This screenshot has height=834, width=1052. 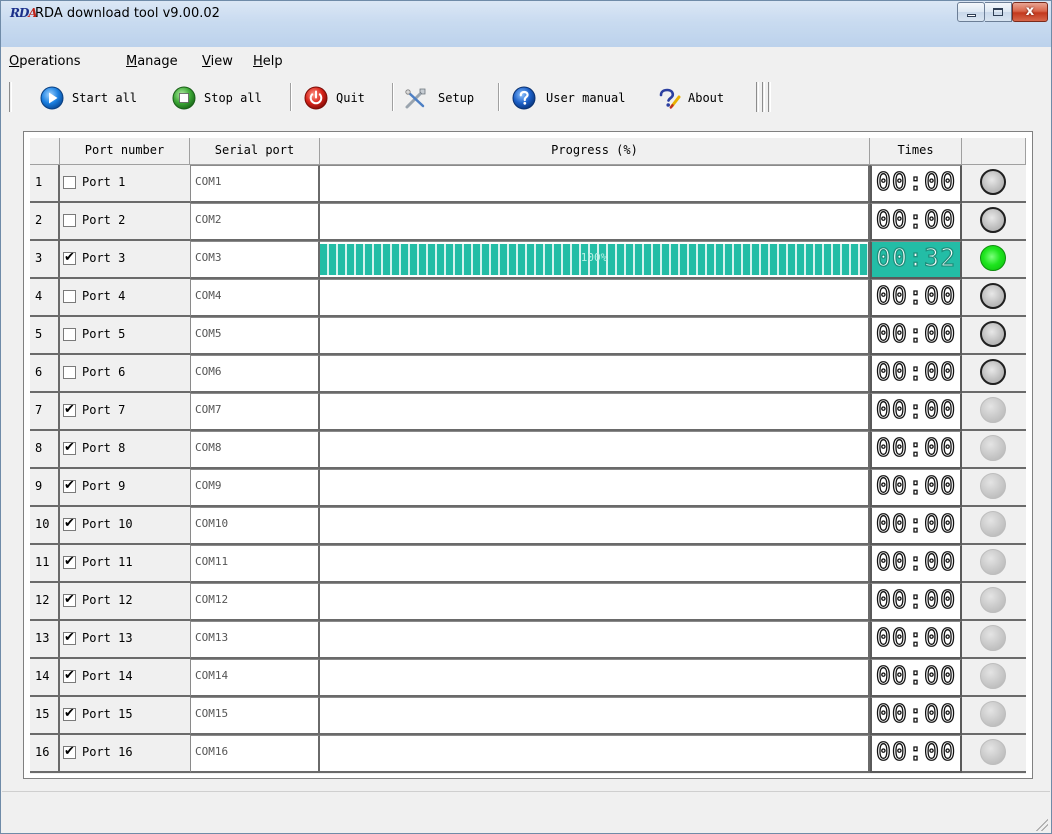 I want to click on port-cell: Port 2, so click(x=125, y=222).